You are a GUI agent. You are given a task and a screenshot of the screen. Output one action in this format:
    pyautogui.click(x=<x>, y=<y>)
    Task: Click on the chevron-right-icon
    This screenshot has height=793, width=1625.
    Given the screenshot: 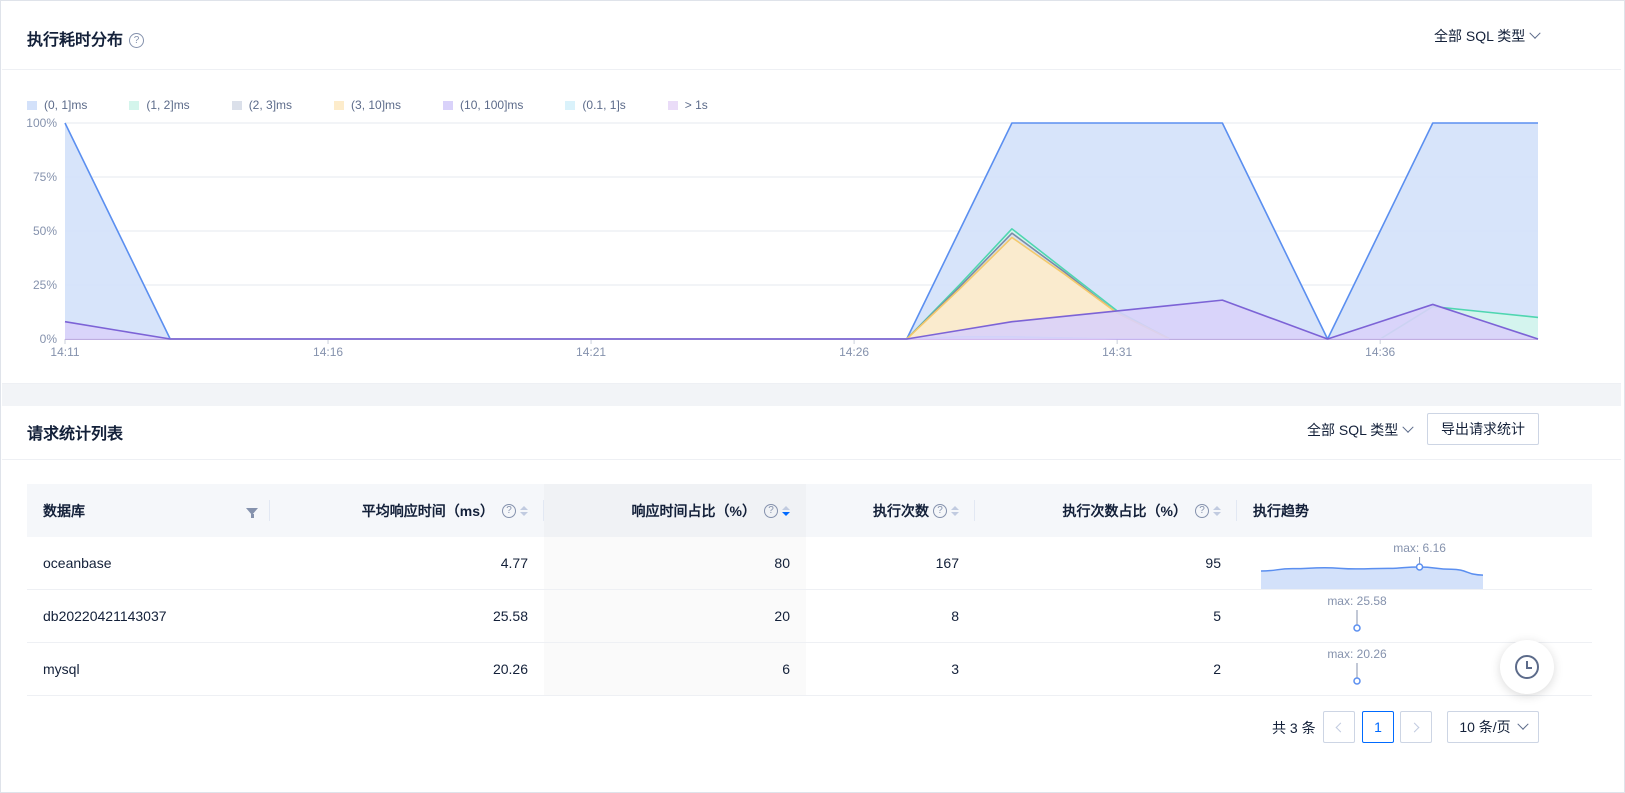 What is the action you would take?
    pyautogui.click(x=1414, y=727)
    